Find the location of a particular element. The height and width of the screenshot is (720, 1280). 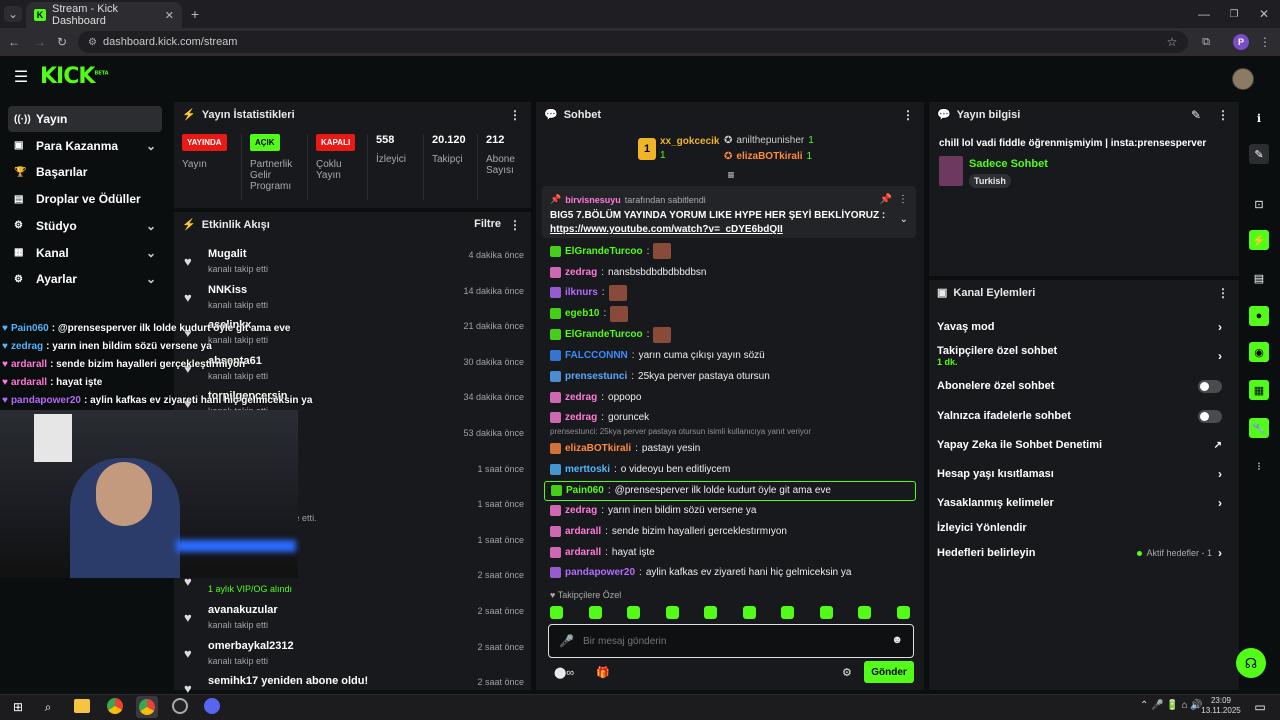

pinned-menu-icon: ⋮ is located at coordinates (903, 199).